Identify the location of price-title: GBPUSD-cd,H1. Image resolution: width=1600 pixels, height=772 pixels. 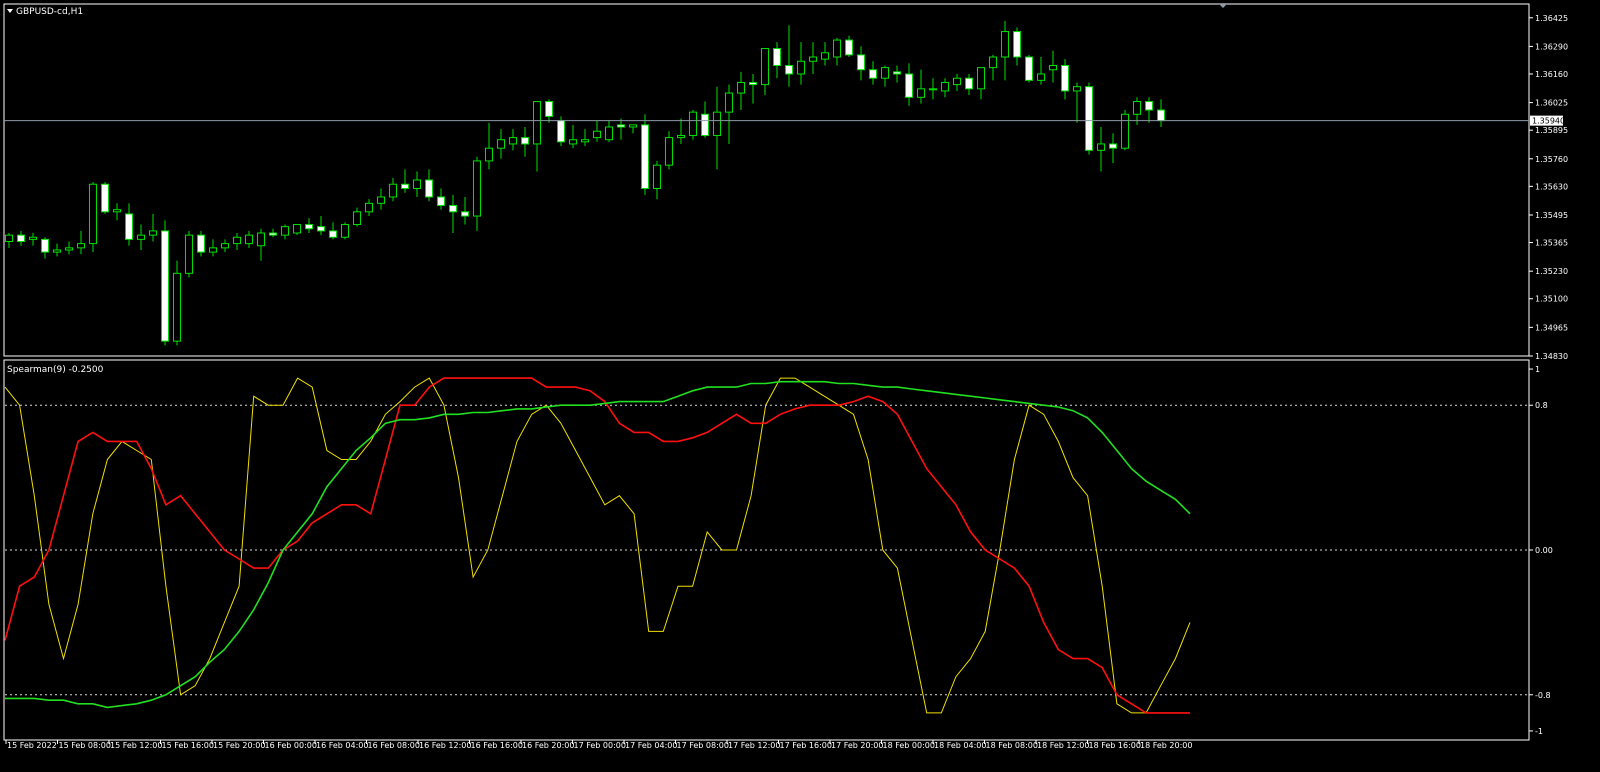
(45, 12).